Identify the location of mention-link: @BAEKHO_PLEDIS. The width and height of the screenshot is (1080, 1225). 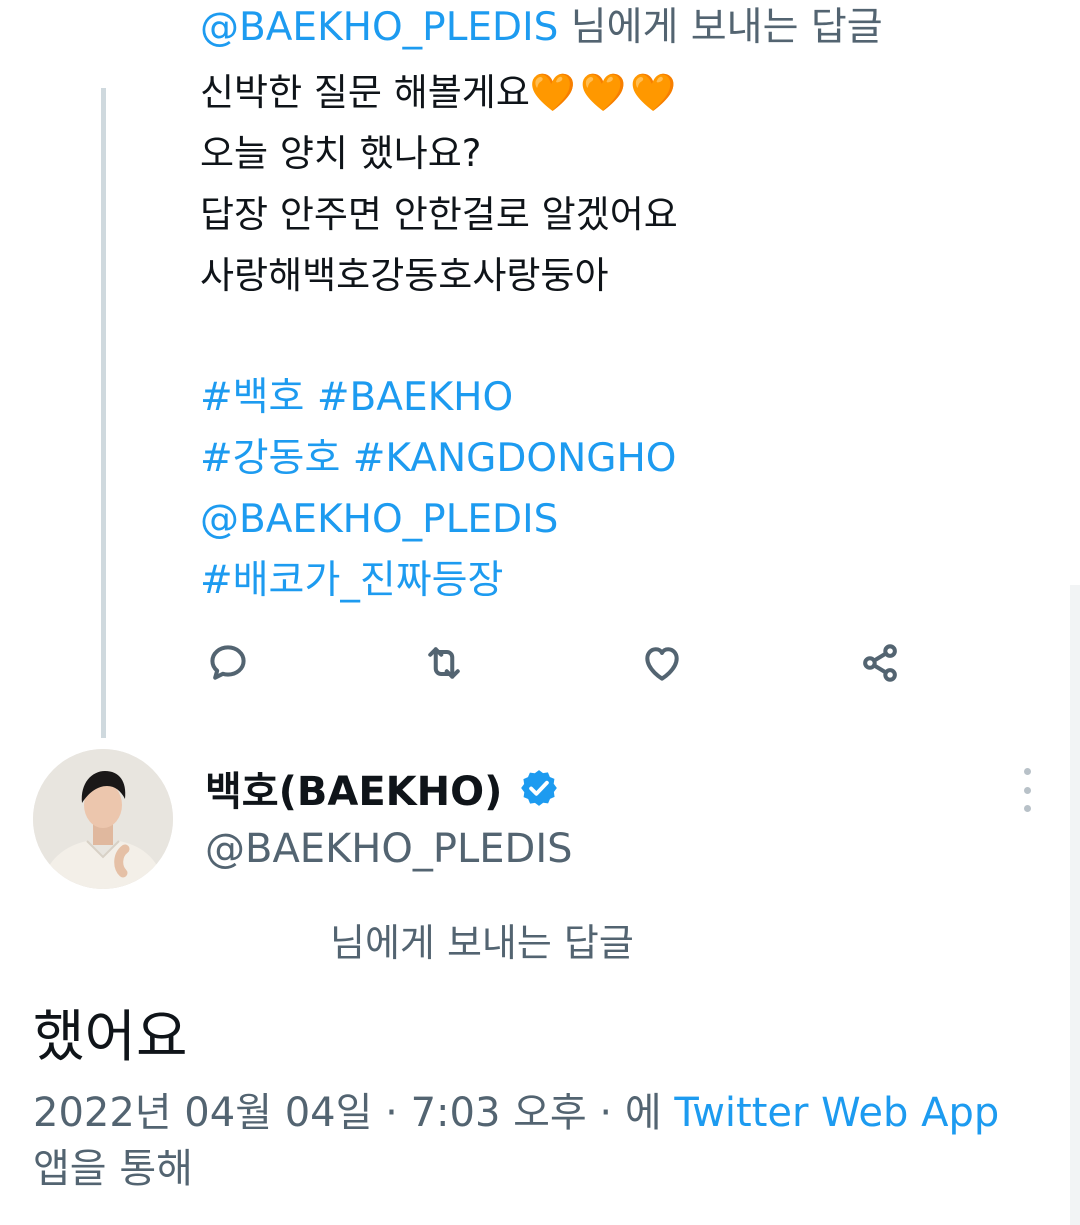
(630, 519).